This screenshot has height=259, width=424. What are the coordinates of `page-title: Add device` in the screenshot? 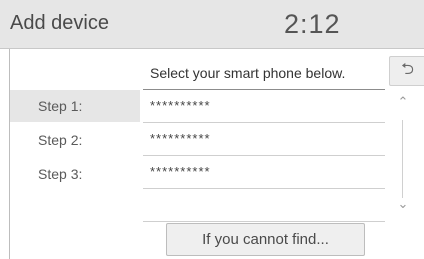 It's located at (59, 23).